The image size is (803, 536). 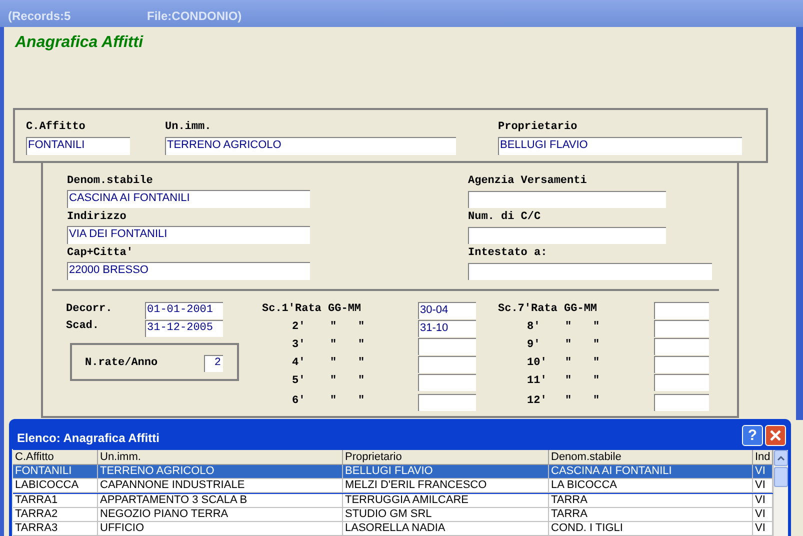 I want to click on field-label: Indirizzo, so click(x=96, y=217).